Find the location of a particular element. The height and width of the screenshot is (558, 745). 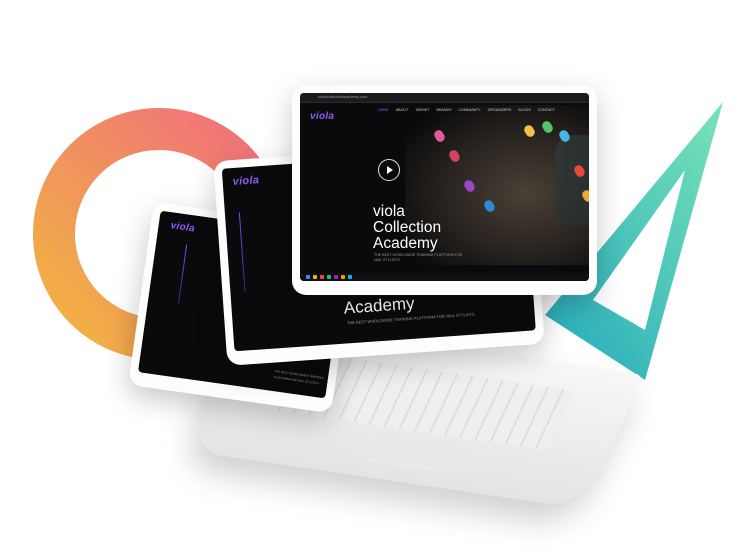

mid-hero-title: Academy is located at coordinates (379, 305).